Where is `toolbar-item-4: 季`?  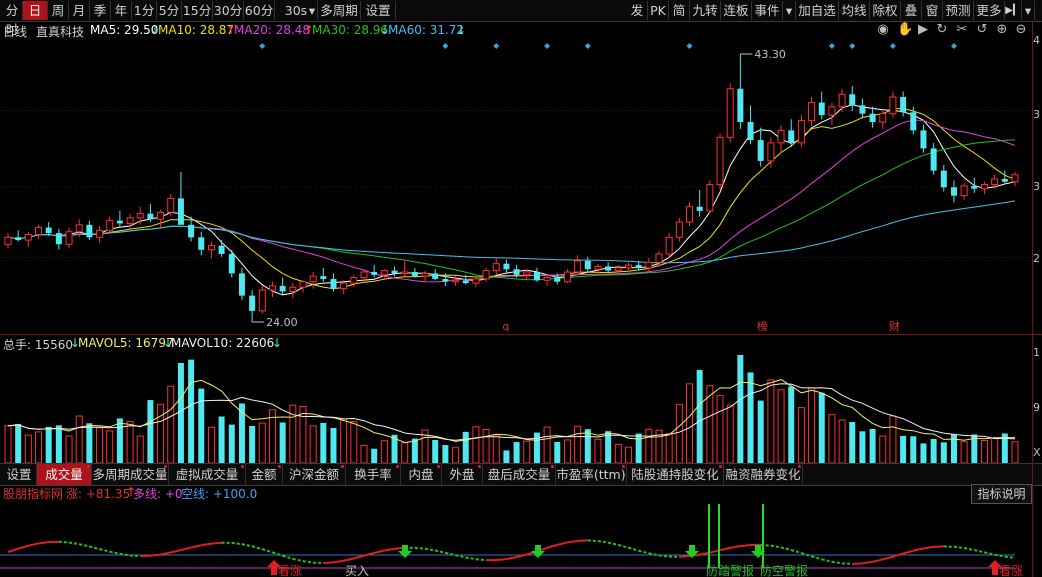
toolbar-item-4: 季 is located at coordinates (100, 10).